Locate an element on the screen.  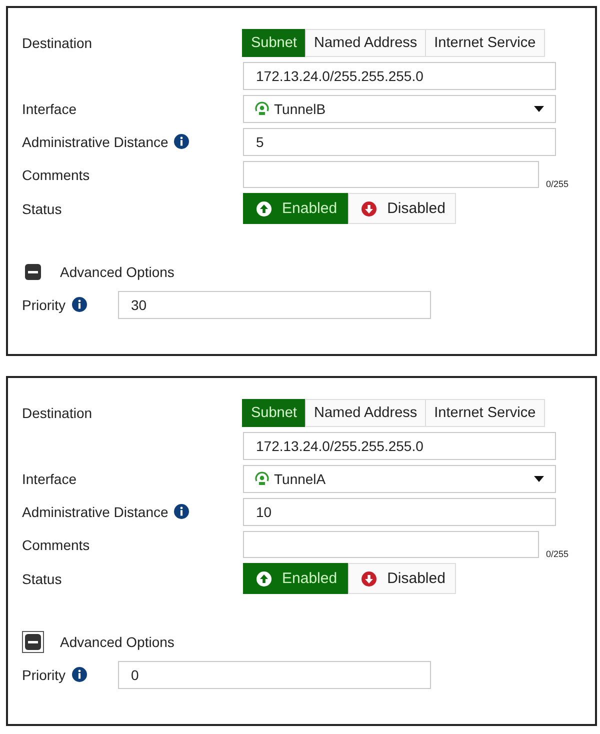
interface-dropdown: TunnelB is located at coordinates (399, 108).